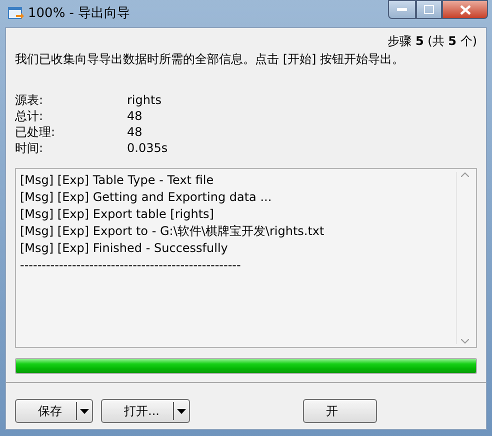 This screenshot has width=492, height=436. Describe the element at coordinates (210, 59) in the screenshot. I see `description-text: 我们已收集向导导出数据时所需的全部信息。点击 [开始] 按钮开始导出。` at that location.